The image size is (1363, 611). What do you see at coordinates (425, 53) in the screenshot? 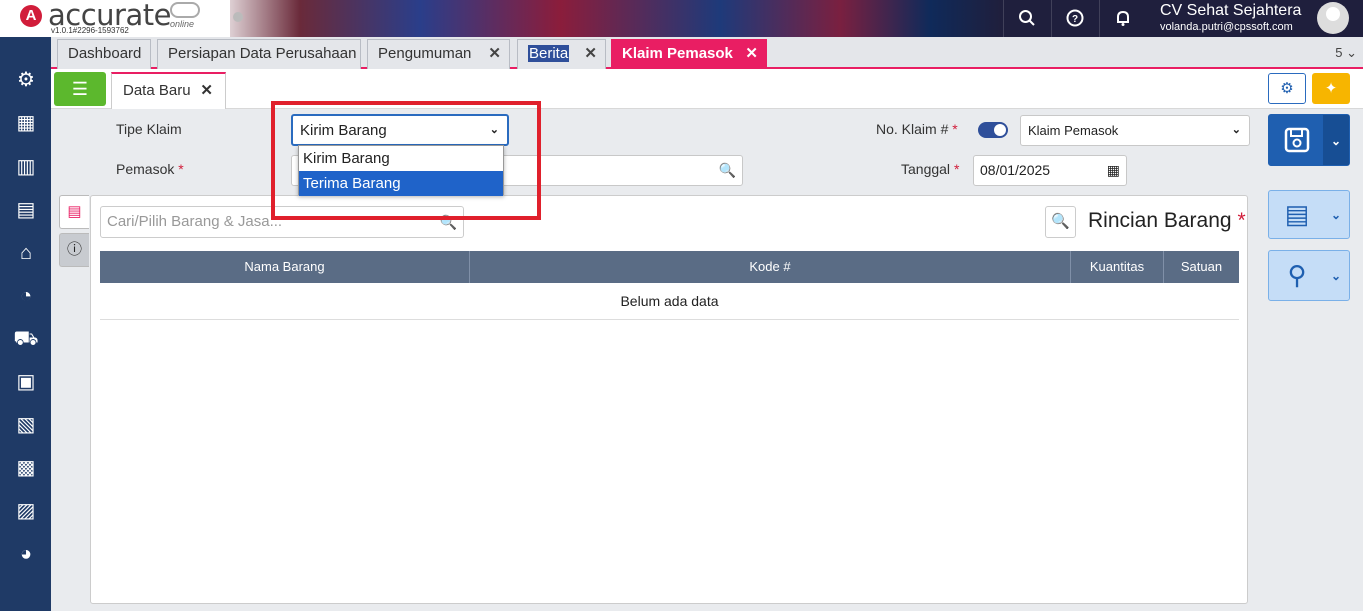
I see `tab-label: Pengumuman` at bounding box center [425, 53].